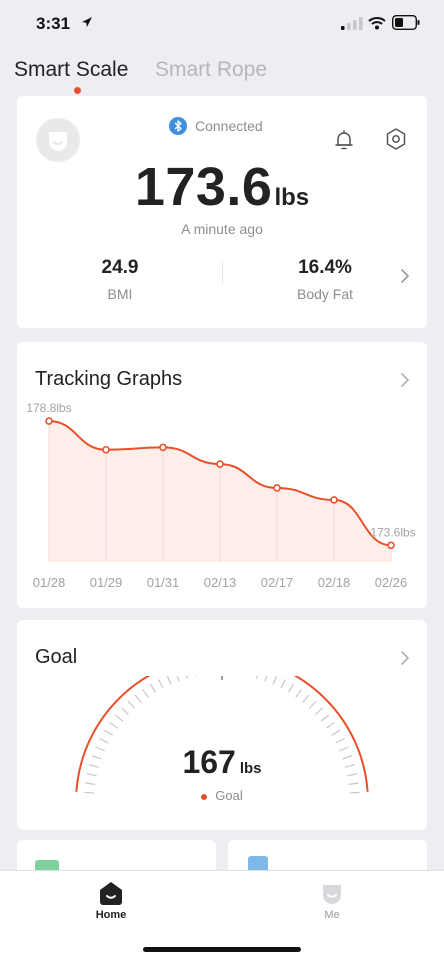 Image resolution: width=444 pixels, height=961 pixels. What do you see at coordinates (163, 582) in the screenshot?
I see `x-tick-label: 01/31` at bounding box center [163, 582].